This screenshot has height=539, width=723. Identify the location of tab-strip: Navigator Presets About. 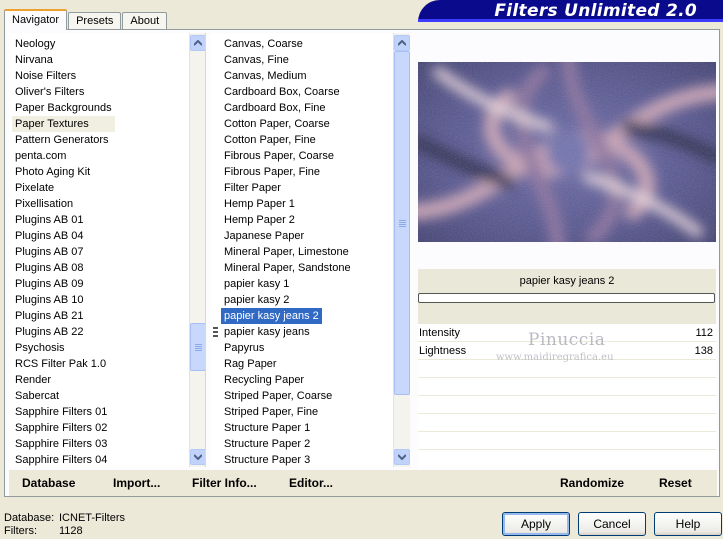
(86, 19).